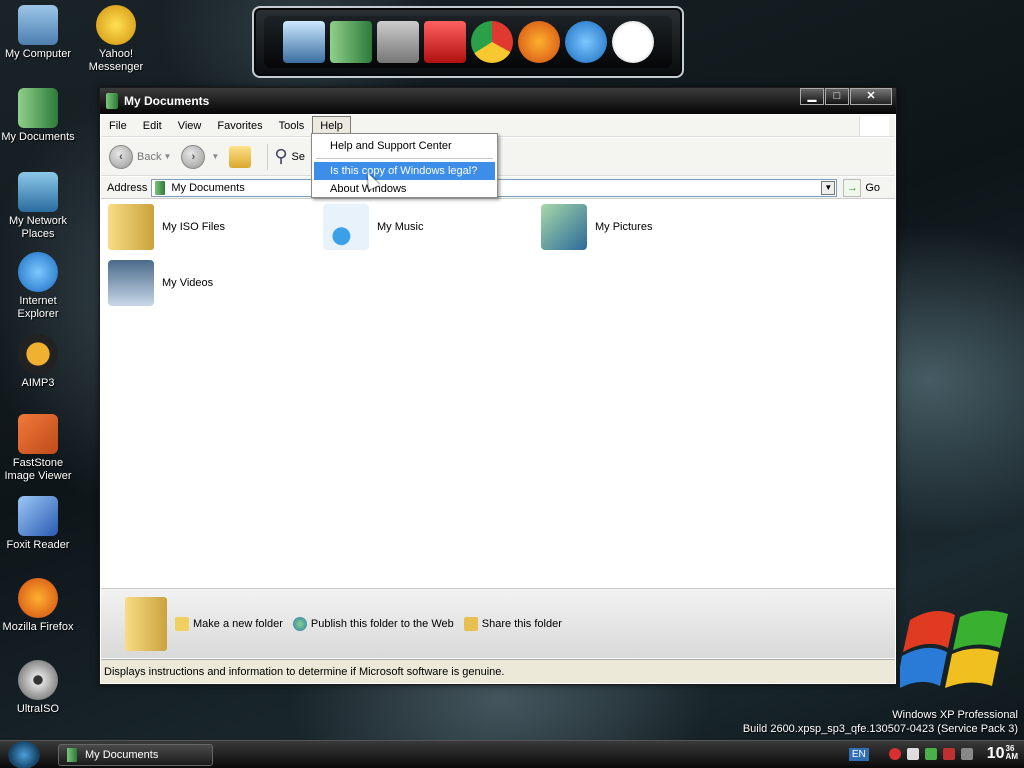 This screenshot has width=1024, height=768. Describe the element at coordinates (149, 156) in the screenshot. I see `back-label: Back` at that location.